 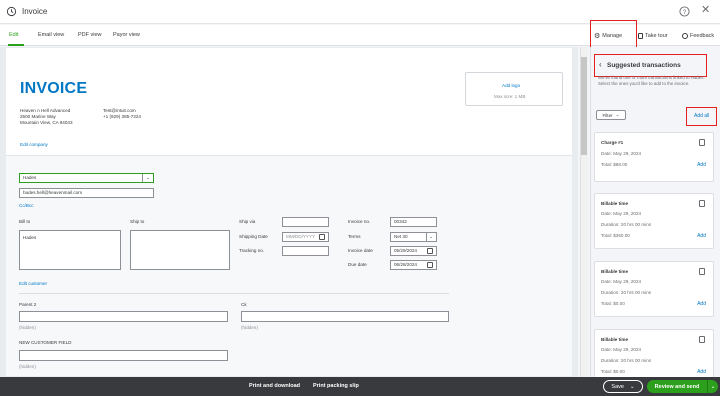 I want to click on parent-2-field, so click(x=123, y=316).